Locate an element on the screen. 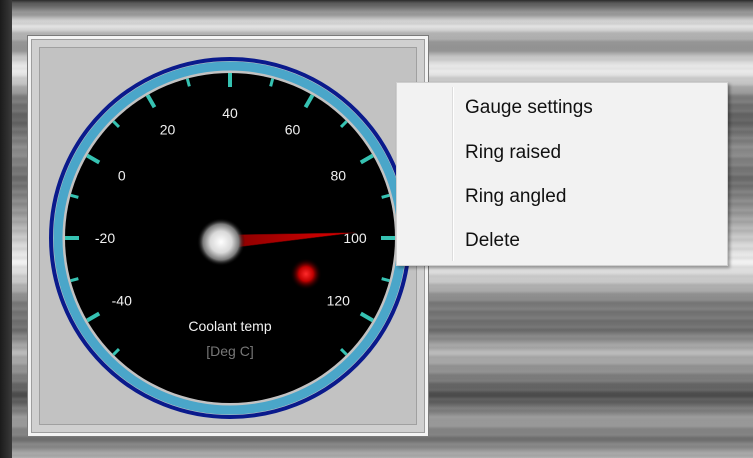 Image resolution: width=753 pixels, height=458 pixels. window-edge is located at coordinates (6, 229).